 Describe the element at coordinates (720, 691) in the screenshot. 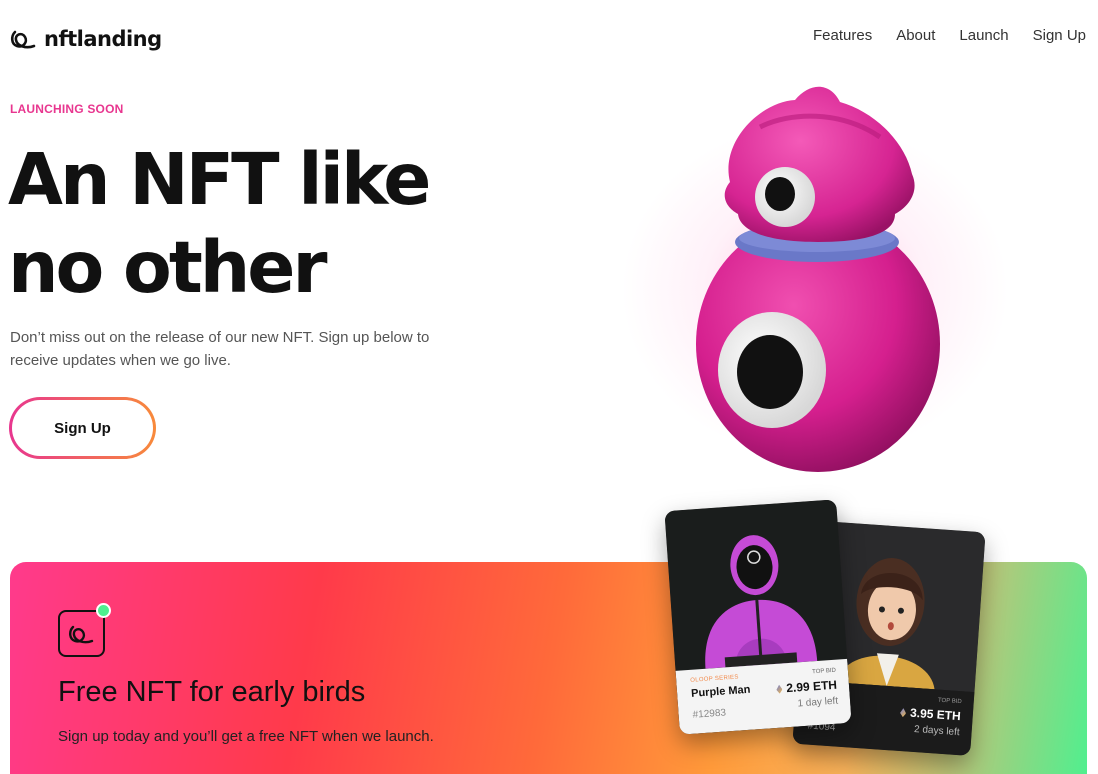

I see `nft-card-name: Purple Man` at that location.